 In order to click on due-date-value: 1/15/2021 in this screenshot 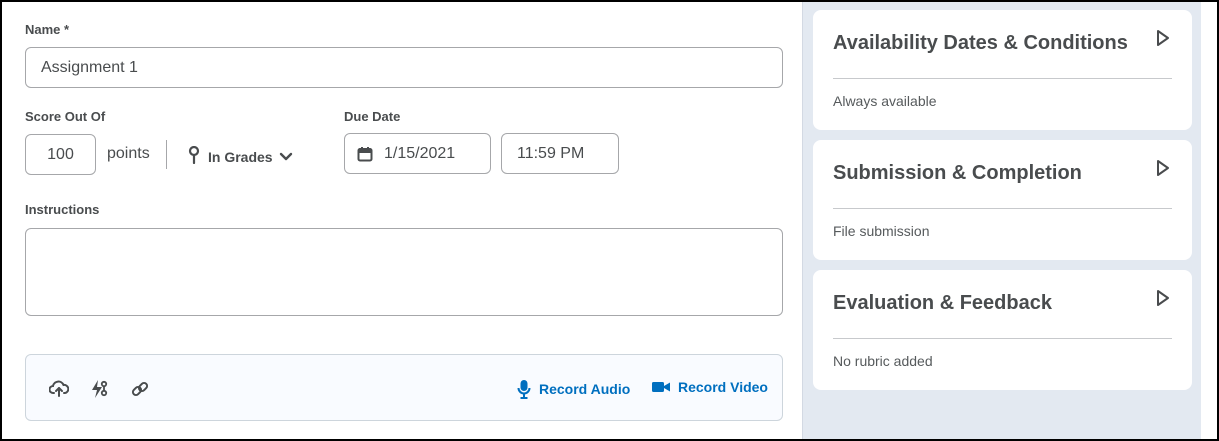, I will do `click(420, 153)`.